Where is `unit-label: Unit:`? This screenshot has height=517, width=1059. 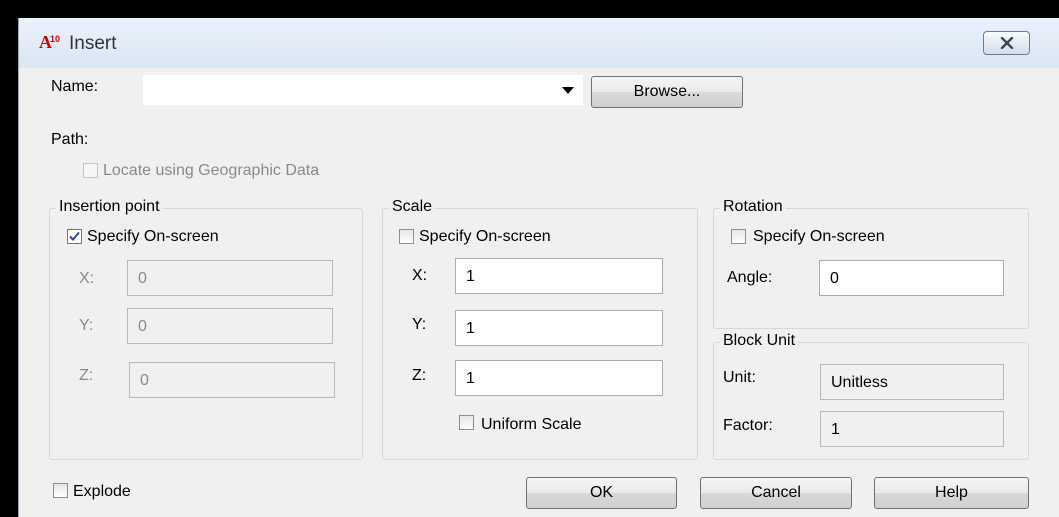 unit-label: Unit: is located at coordinates (739, 377).